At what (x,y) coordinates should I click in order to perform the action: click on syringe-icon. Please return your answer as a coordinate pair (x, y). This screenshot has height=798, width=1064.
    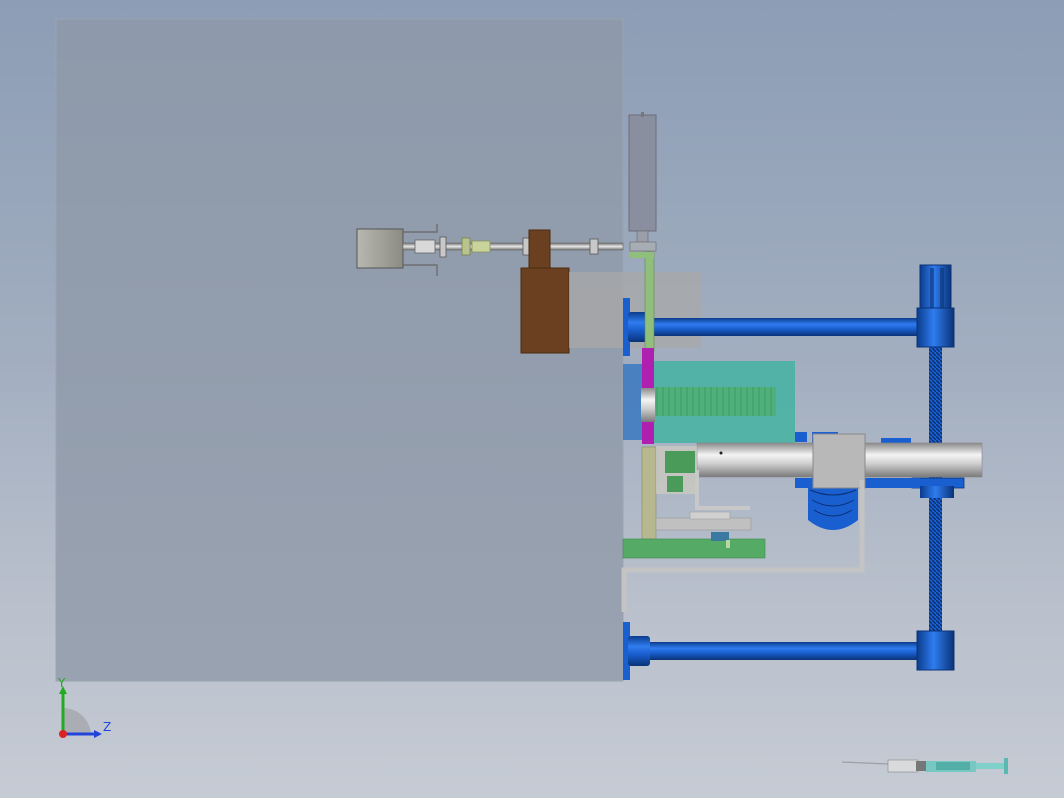
    Looking at the image, I should click on (924, 766).